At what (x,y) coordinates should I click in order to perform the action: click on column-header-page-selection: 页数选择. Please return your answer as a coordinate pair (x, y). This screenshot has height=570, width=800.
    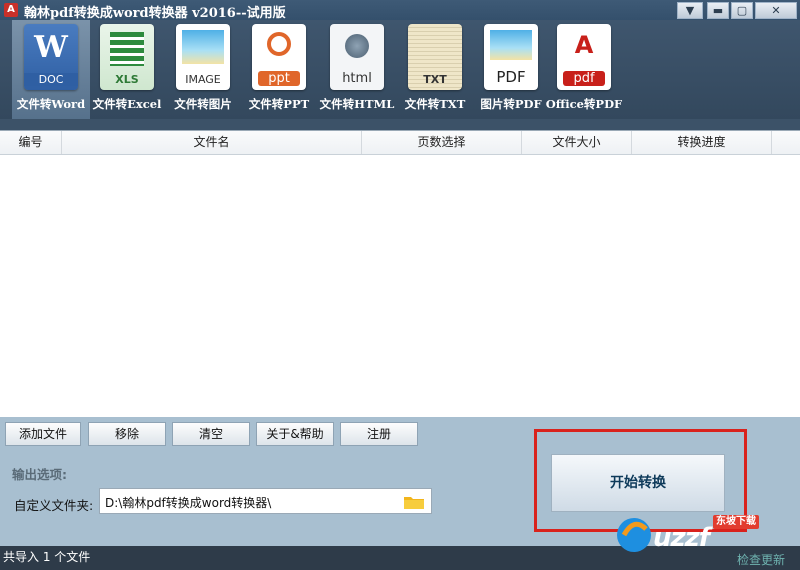
    Looking at the image, I should click on (442, 142).